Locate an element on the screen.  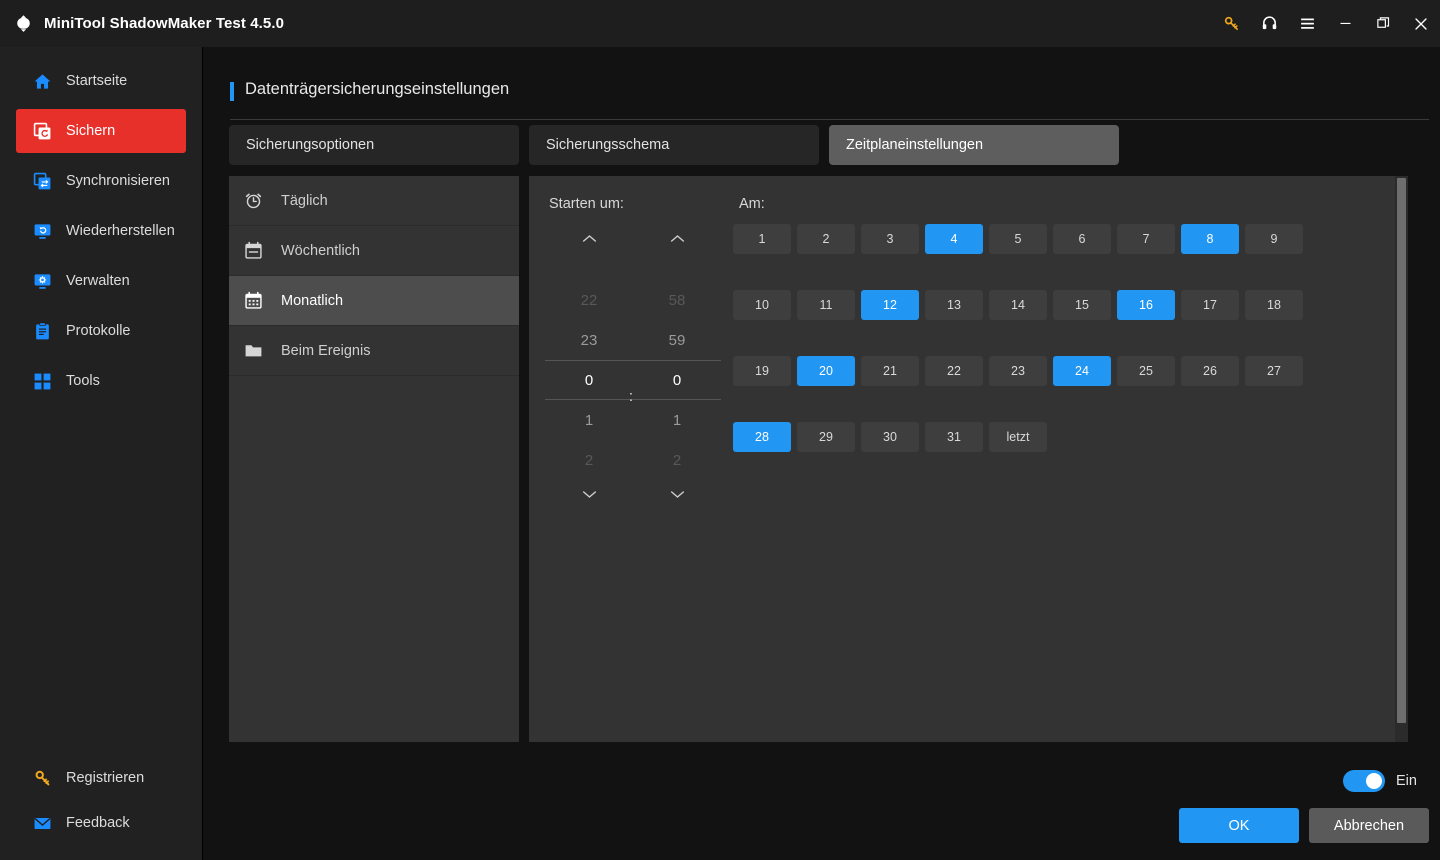
headset-icon is located at coordinates (1269, 23).